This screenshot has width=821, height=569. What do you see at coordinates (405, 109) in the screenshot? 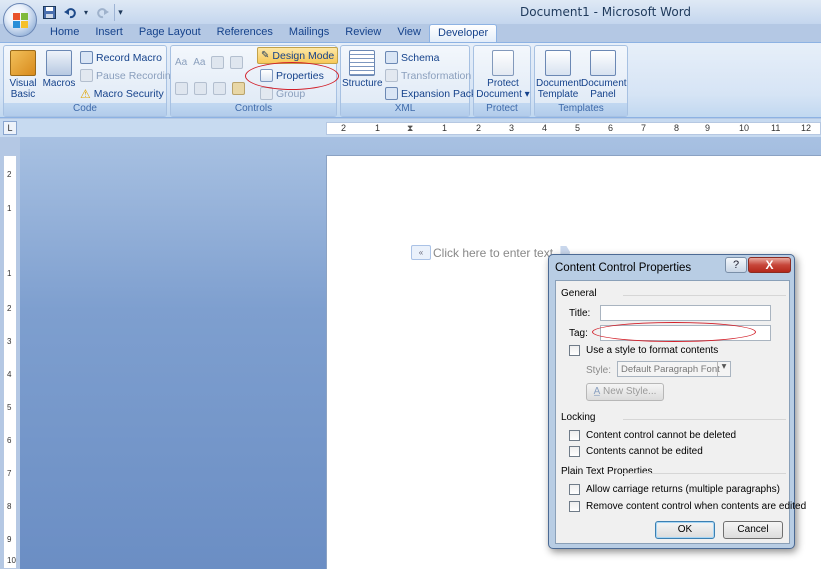
I see `group-label-xml: XML` at bounding box center [405, 109].